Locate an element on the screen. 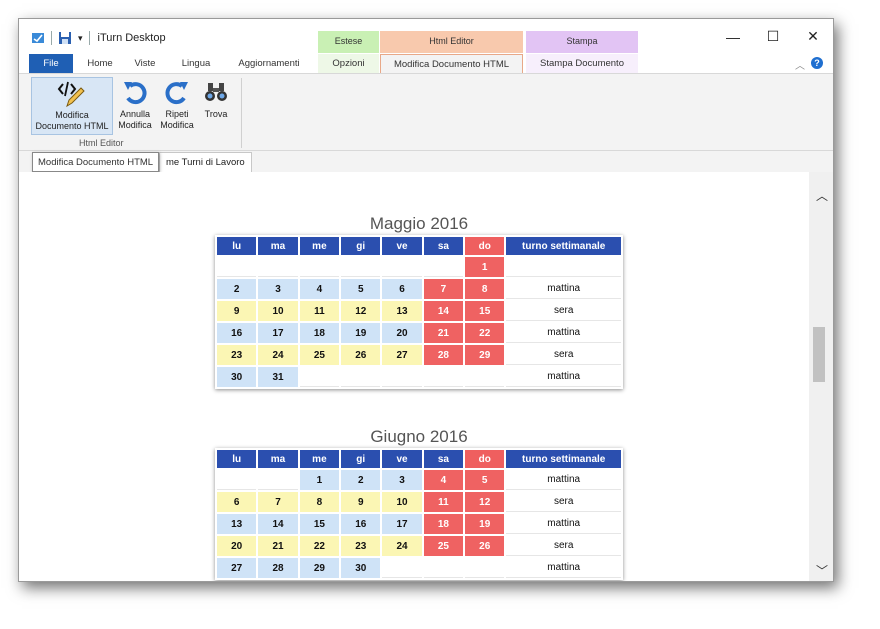  calendar-day-cell: 12 is located at coordinates (485, 502).